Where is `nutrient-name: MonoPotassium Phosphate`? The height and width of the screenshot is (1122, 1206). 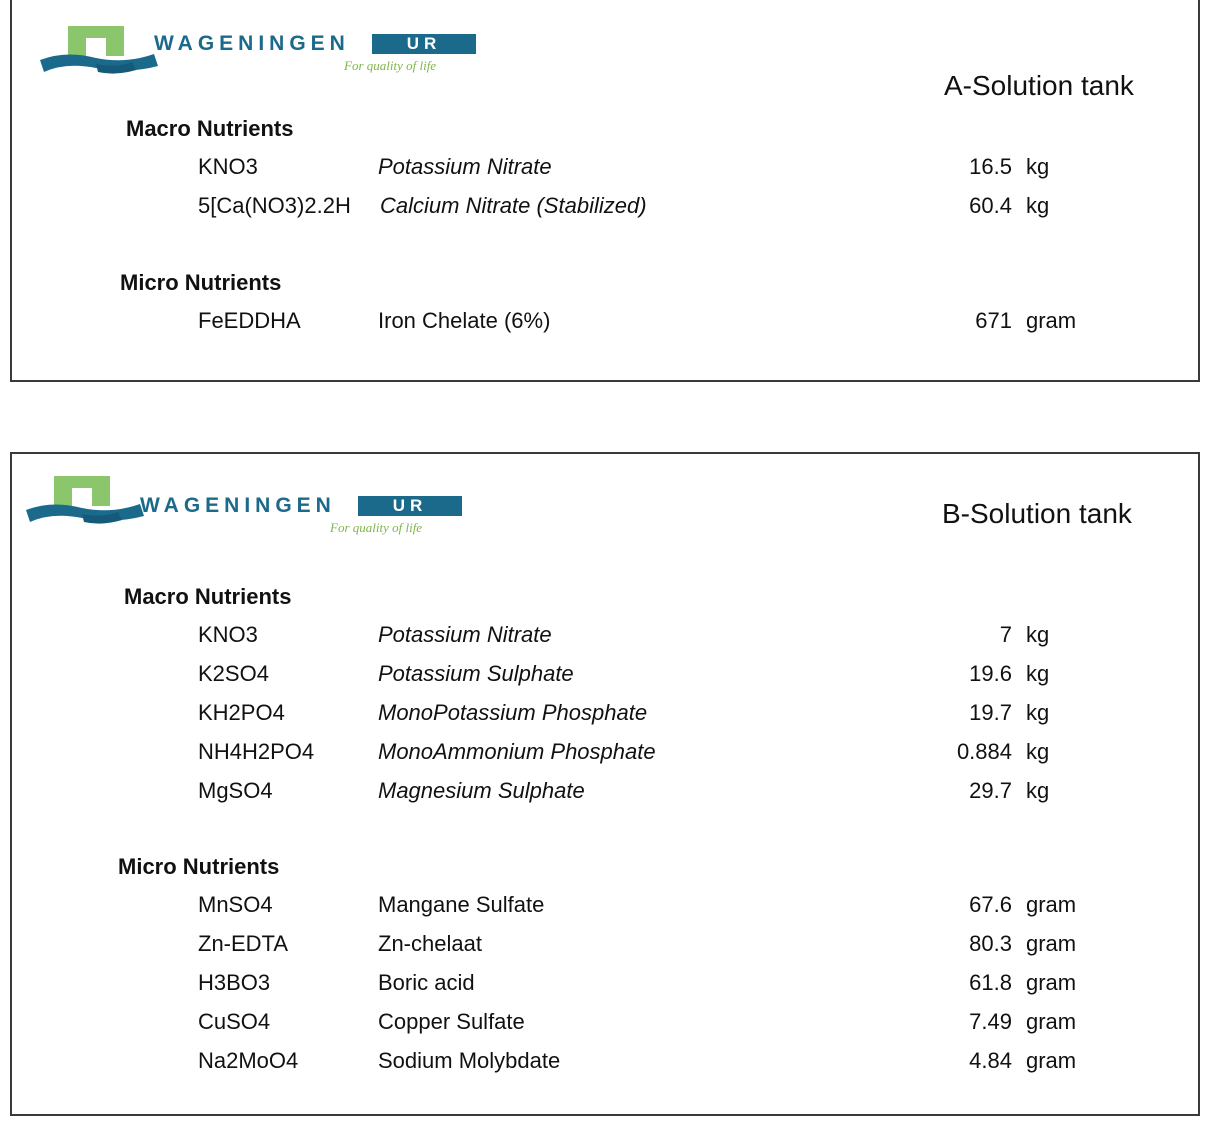
nutrient-name: MonoPotassium Phosphate is located at coordinates (513, 712).